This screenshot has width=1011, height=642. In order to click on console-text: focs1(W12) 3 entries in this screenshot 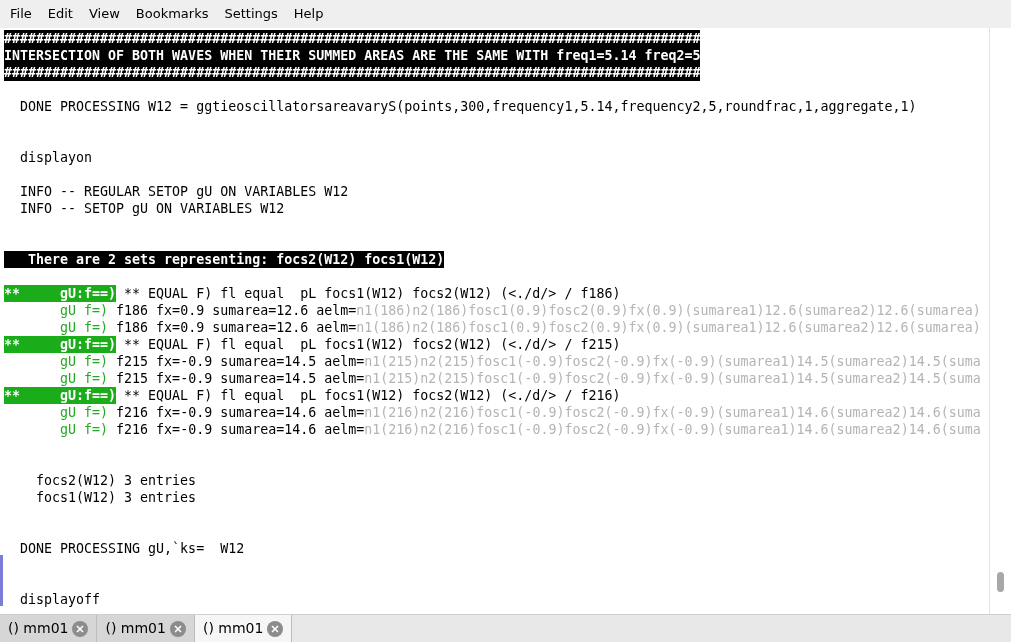, I will do `click(116, 497)`.